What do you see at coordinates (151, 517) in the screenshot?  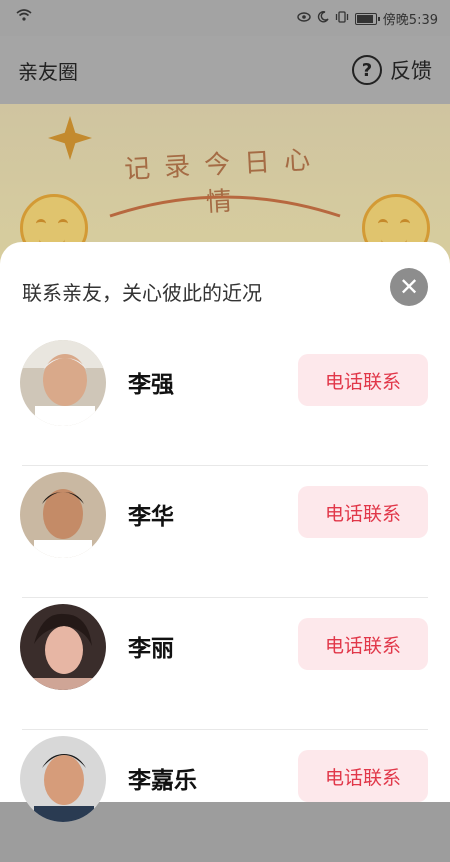 I see `contact-name: 李华` at bounding box center [151, 517].